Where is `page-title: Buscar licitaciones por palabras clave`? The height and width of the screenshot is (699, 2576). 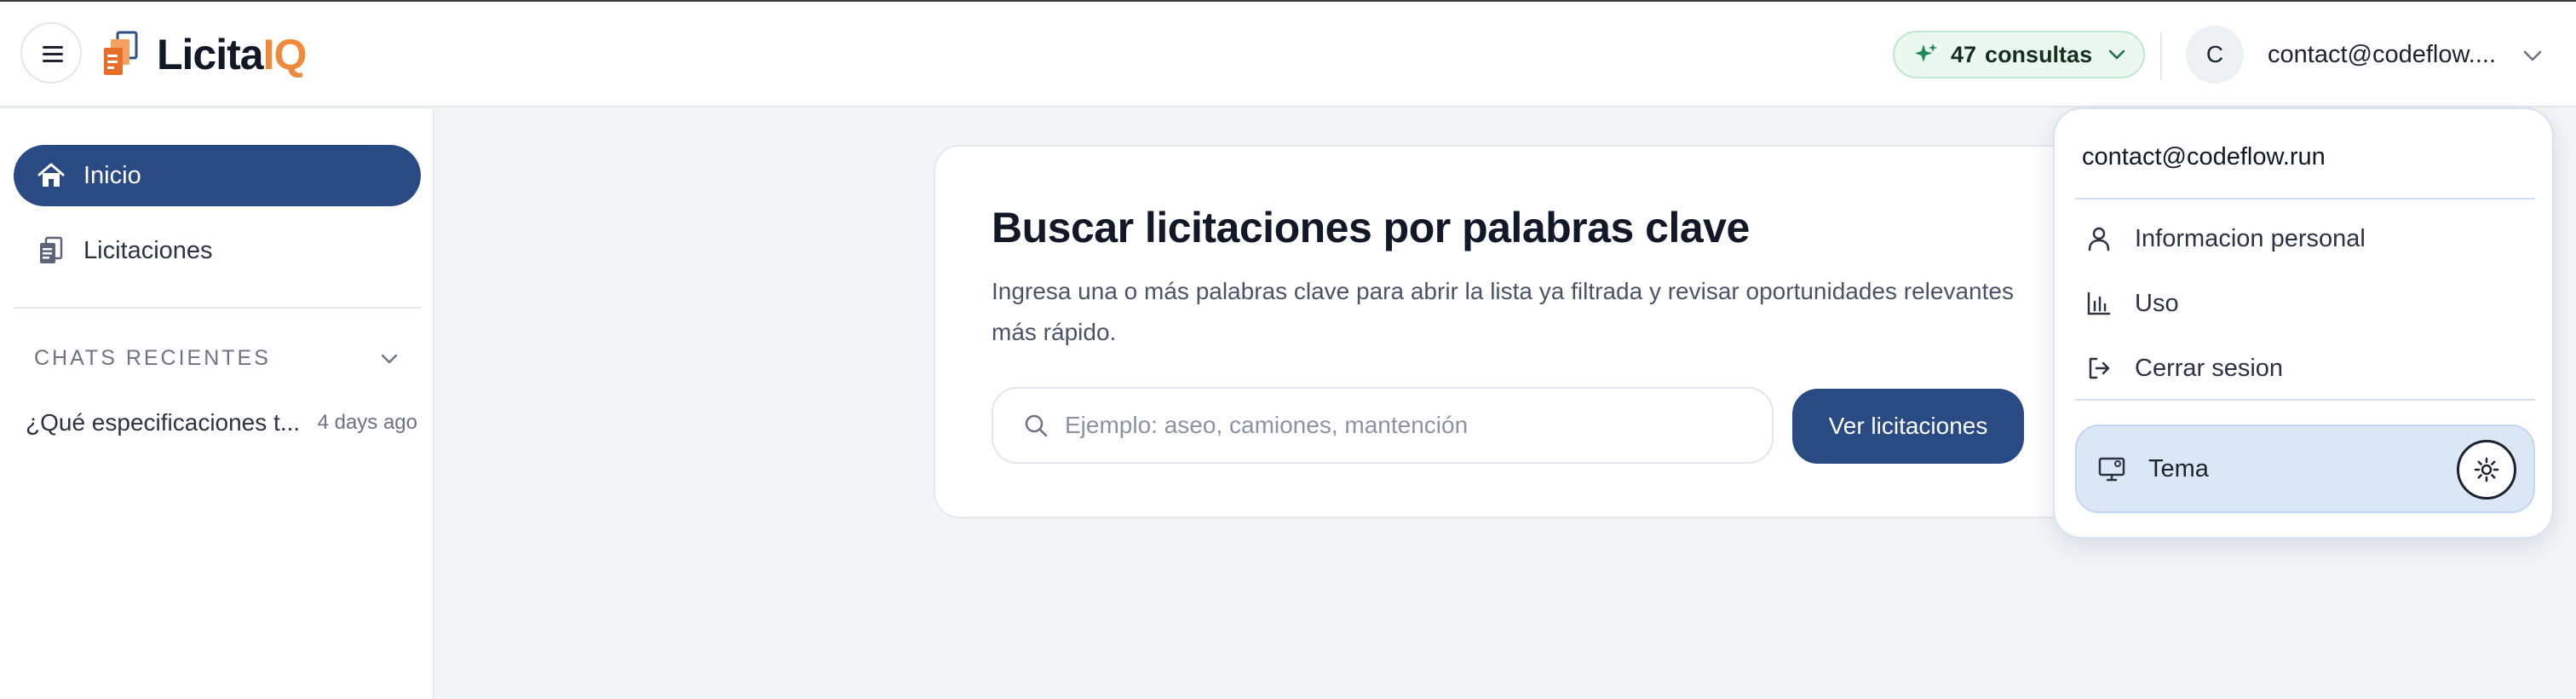
page-title: Buscar licitaciones por palabras clave is located at coordinates (1371, 228).